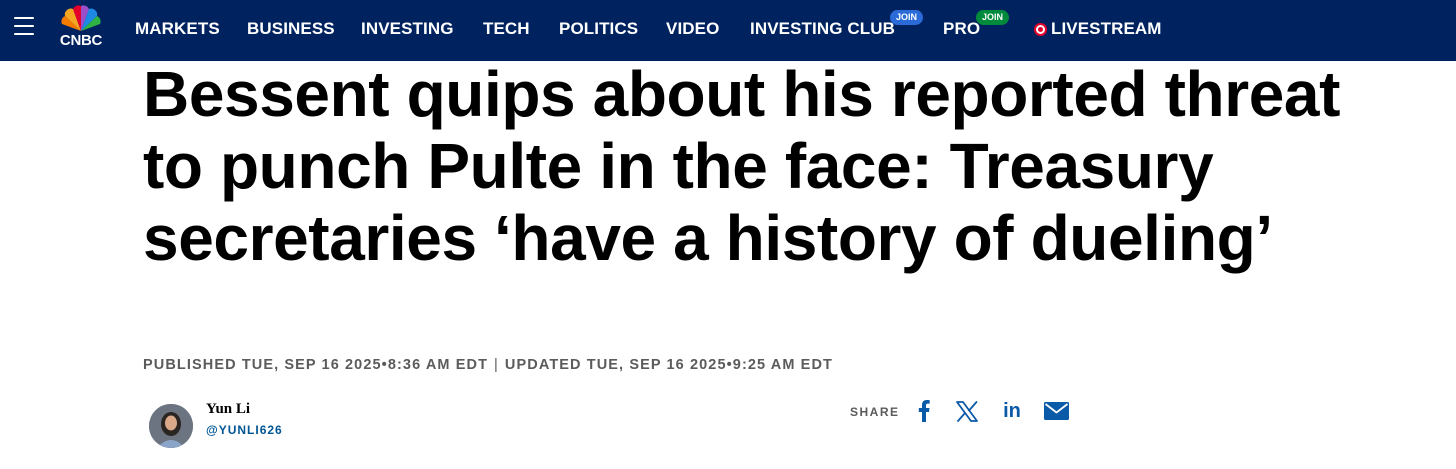 This screenshot has height=469, width=1456. What do you see at coordinates (875, 412) in the screenshot?
I see `share-label: SHARE` at bounding box center [875, 412].